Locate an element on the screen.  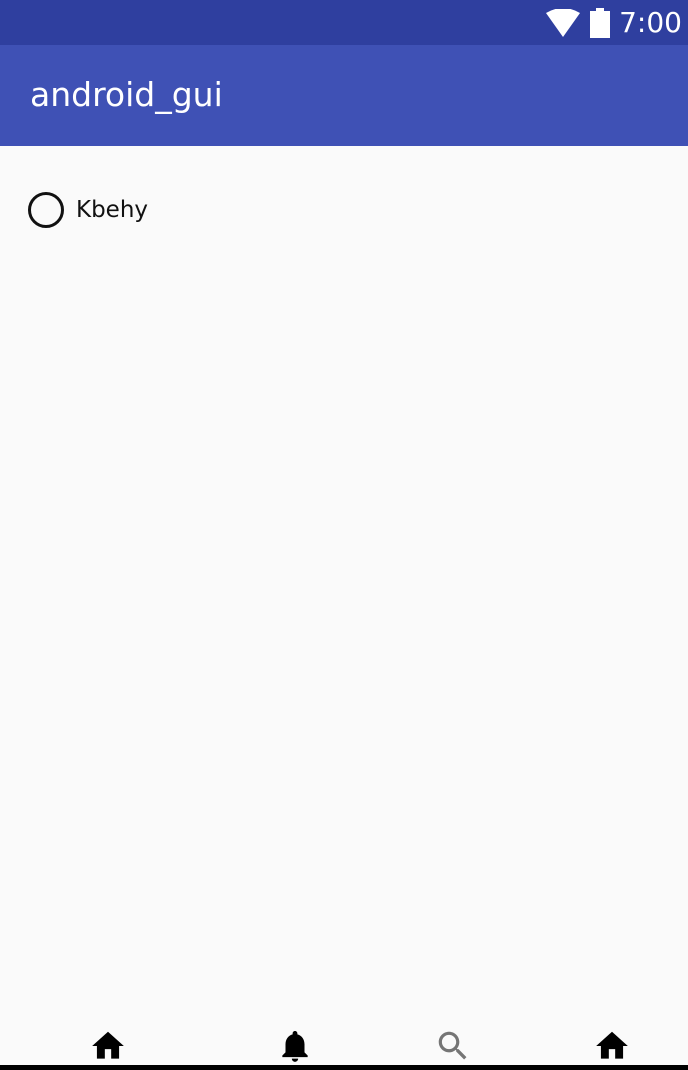
status-icons: 7:00 is located at coordinates (614, 22).